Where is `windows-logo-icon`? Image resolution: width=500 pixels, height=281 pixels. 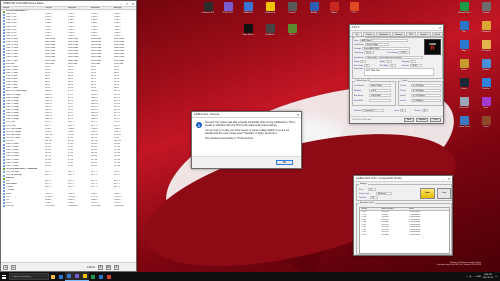 windows-logo-icon is located at coordinates (4, 276).